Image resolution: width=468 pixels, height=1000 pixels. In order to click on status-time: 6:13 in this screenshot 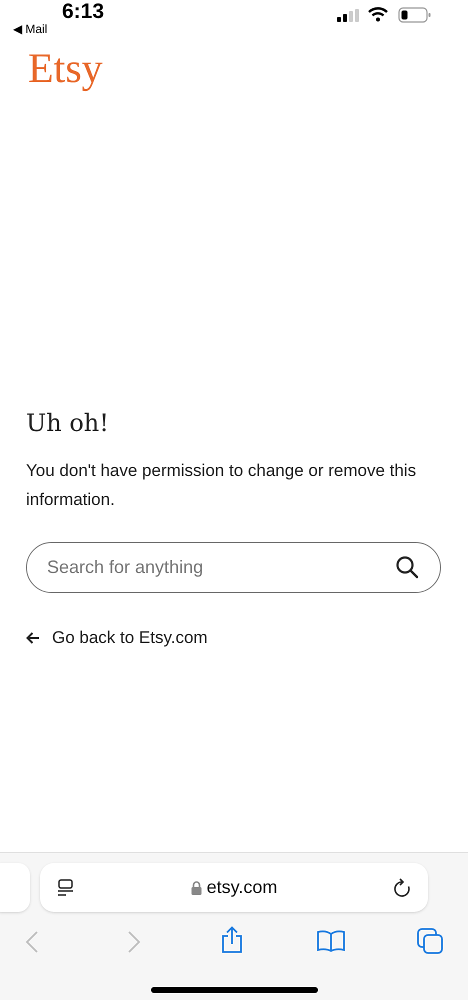, I will do `click(83, 12)`.